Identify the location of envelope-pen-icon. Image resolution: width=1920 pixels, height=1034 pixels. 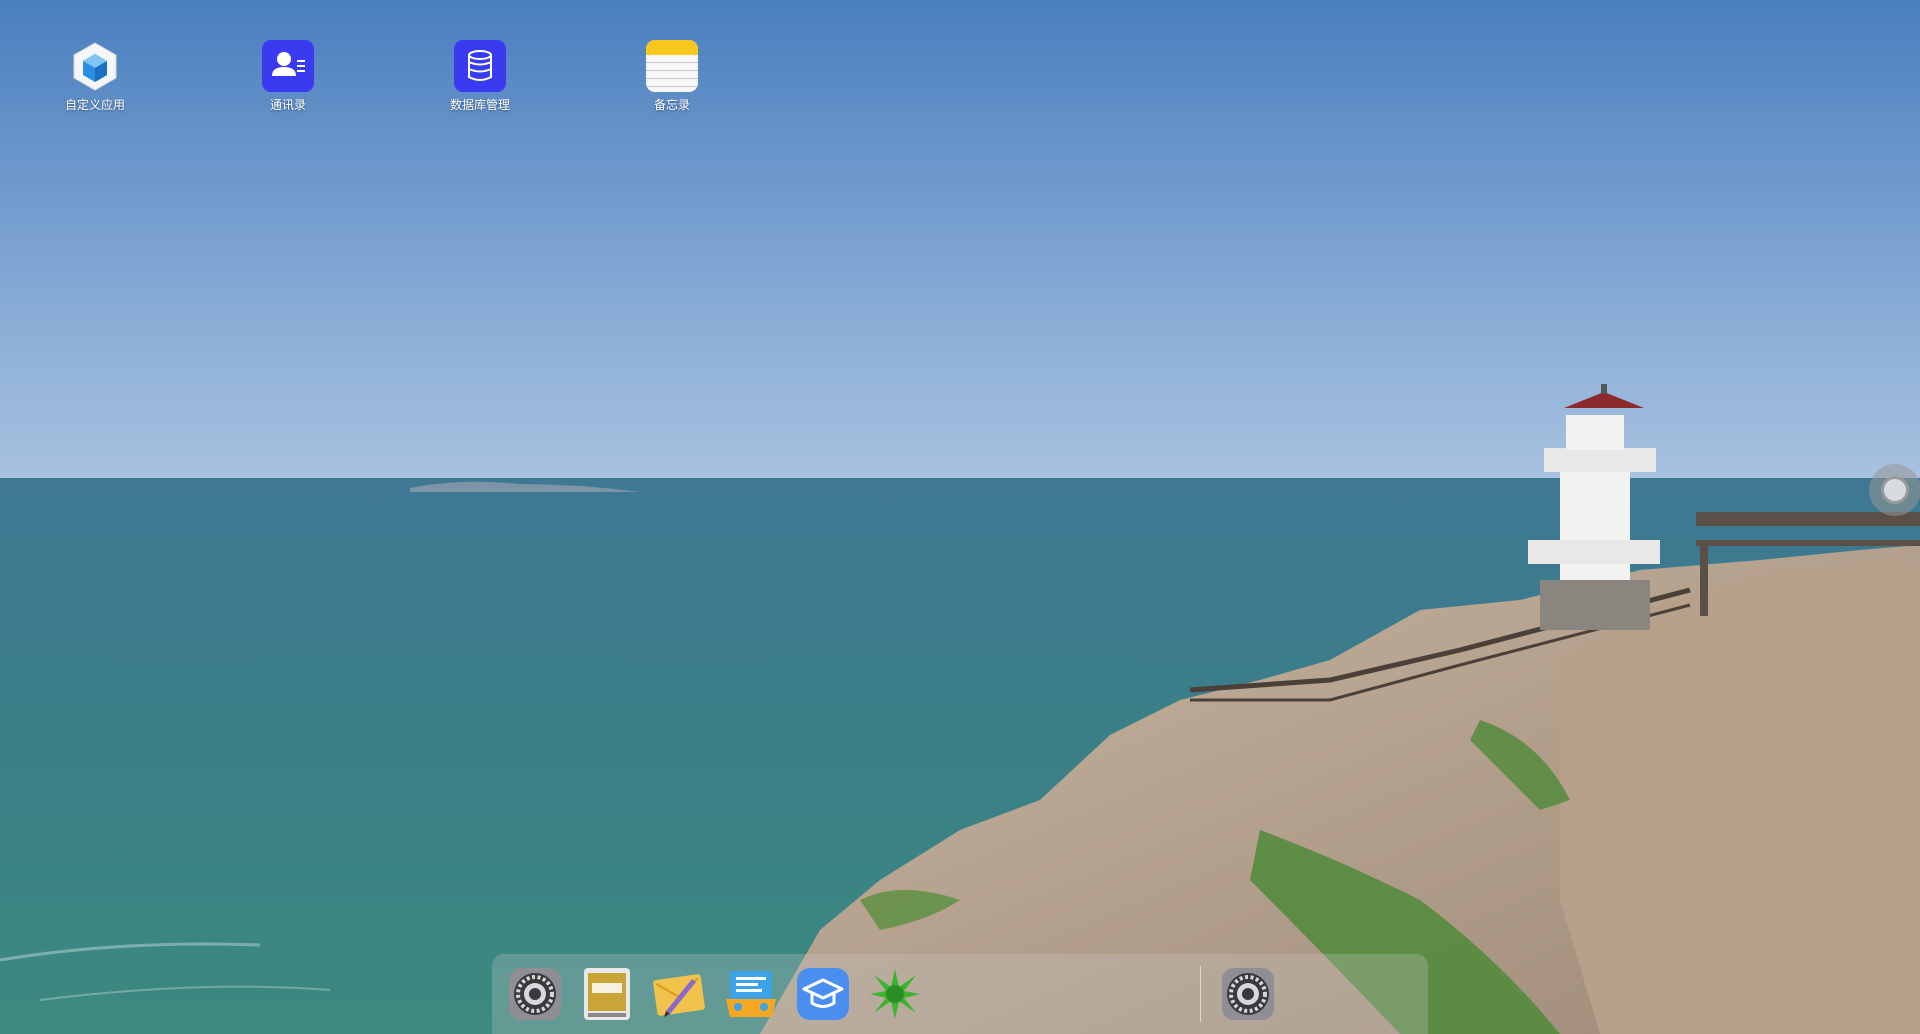
(679, 995).